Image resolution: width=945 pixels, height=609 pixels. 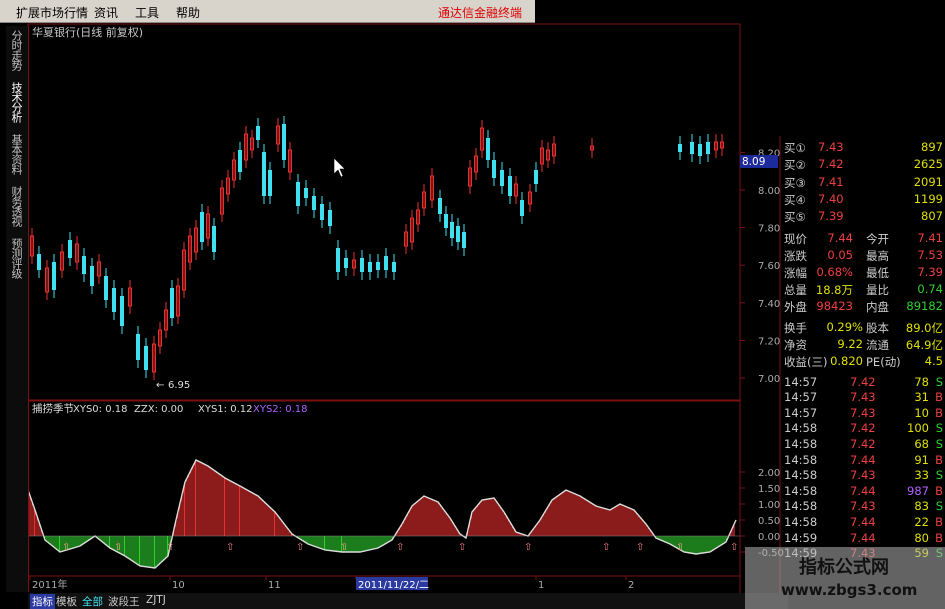 What do you see at coordinates (769, 341) in the screenshot?
I see `price-tick-label: 7.20` at bounding box center [769, 341].